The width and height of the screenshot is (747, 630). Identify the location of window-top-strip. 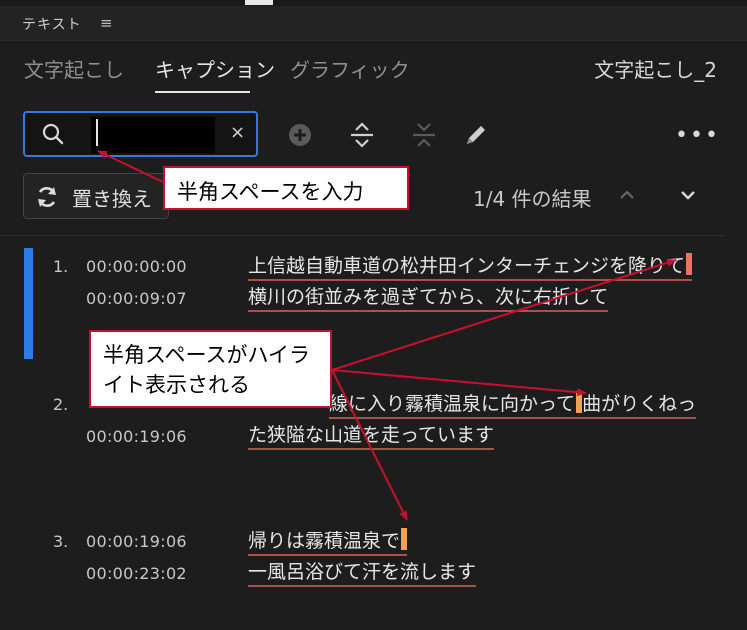
(373, 3).